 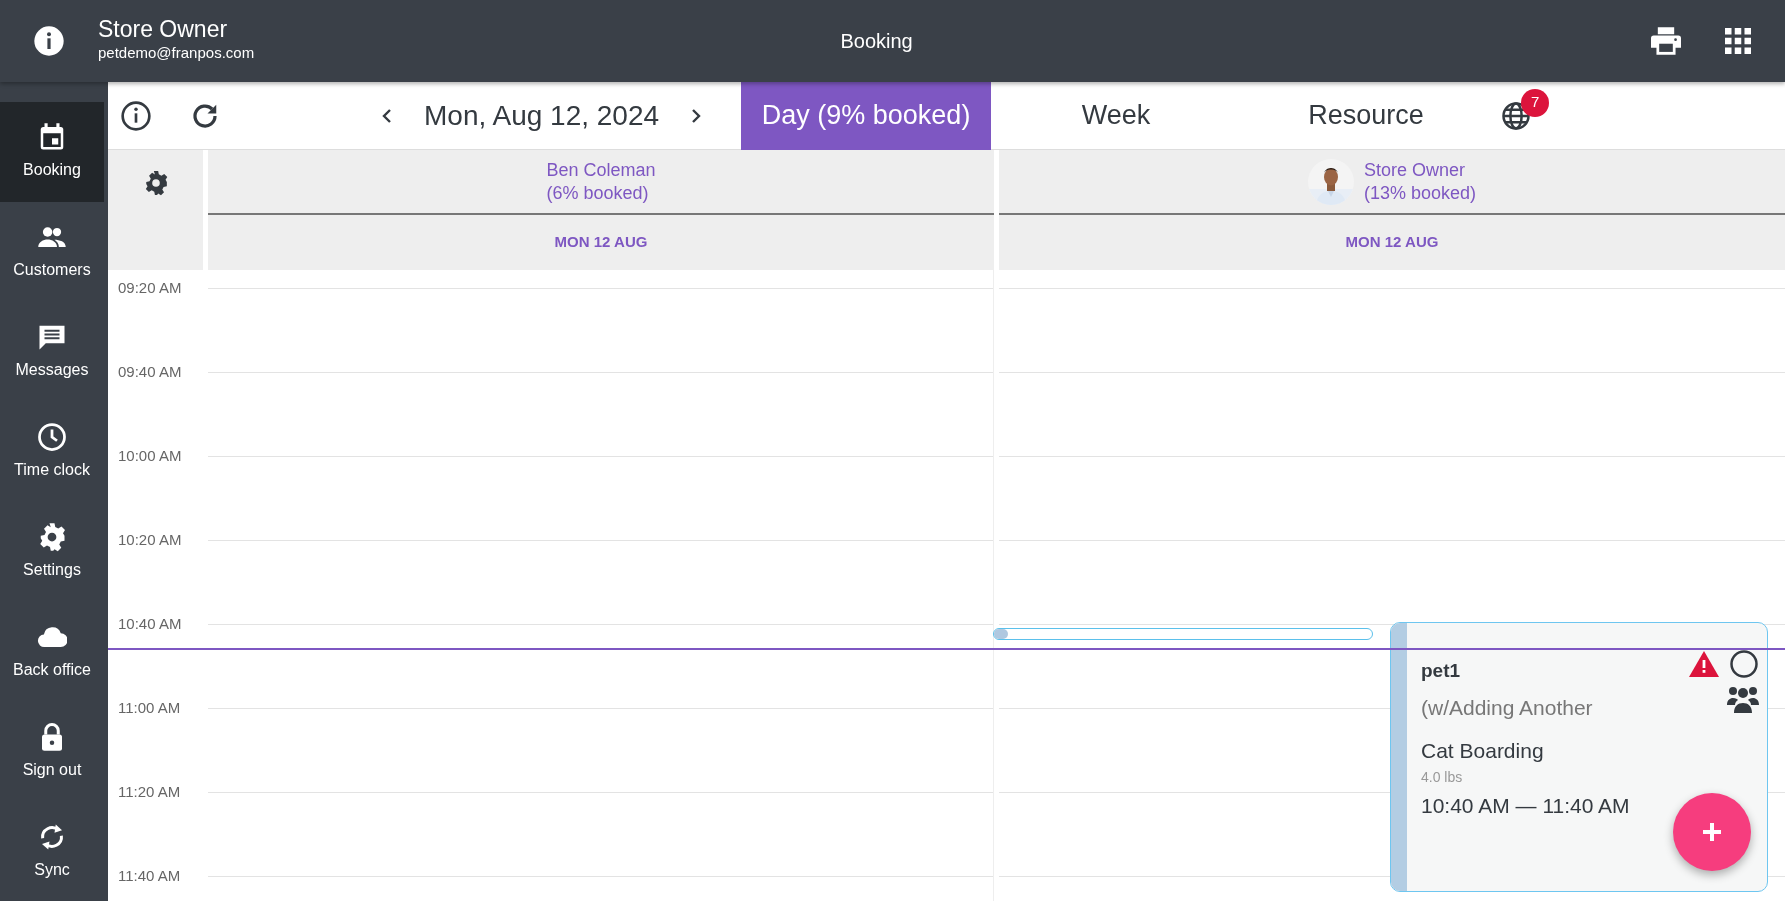 What do you see at coordinates (1483, 751) in the screenshot?
I see `service-name: Cat Boarding` at bounding box center [1483, 751].